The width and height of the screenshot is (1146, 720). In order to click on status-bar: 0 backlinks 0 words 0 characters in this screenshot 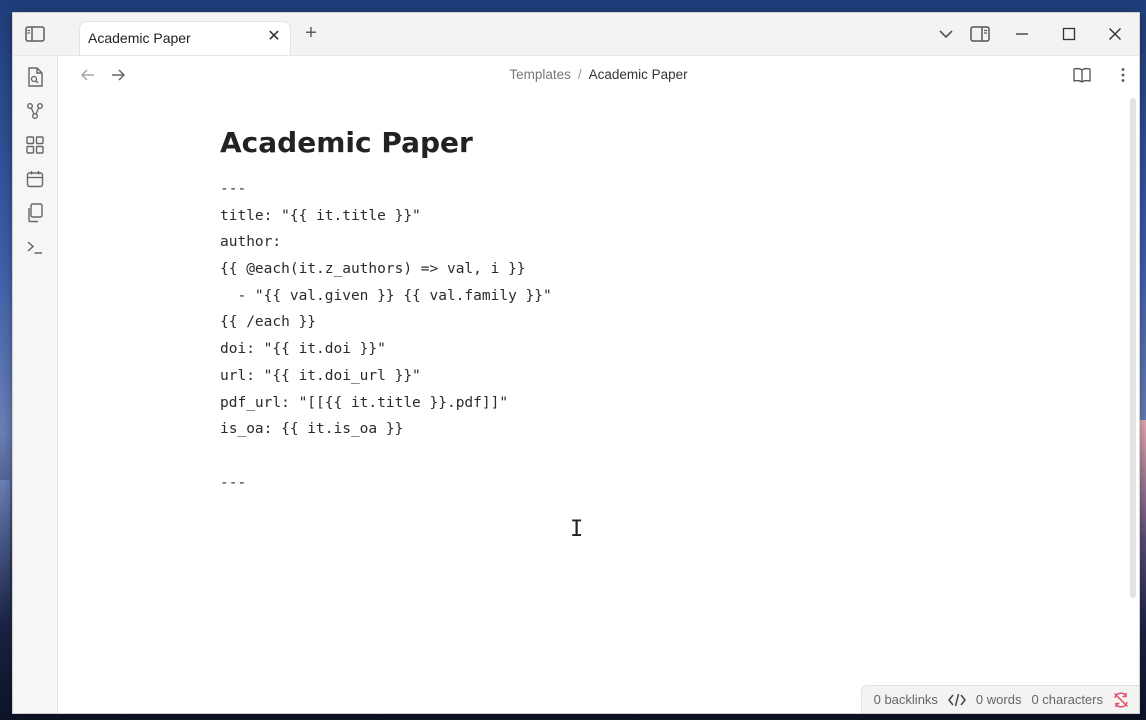, I will do `click(999, 699)`.